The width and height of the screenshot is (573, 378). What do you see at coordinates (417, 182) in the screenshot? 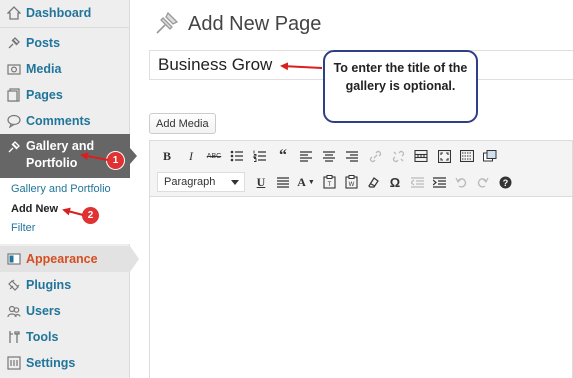
I see `outdent-icon` at bounding box center [417, 182].